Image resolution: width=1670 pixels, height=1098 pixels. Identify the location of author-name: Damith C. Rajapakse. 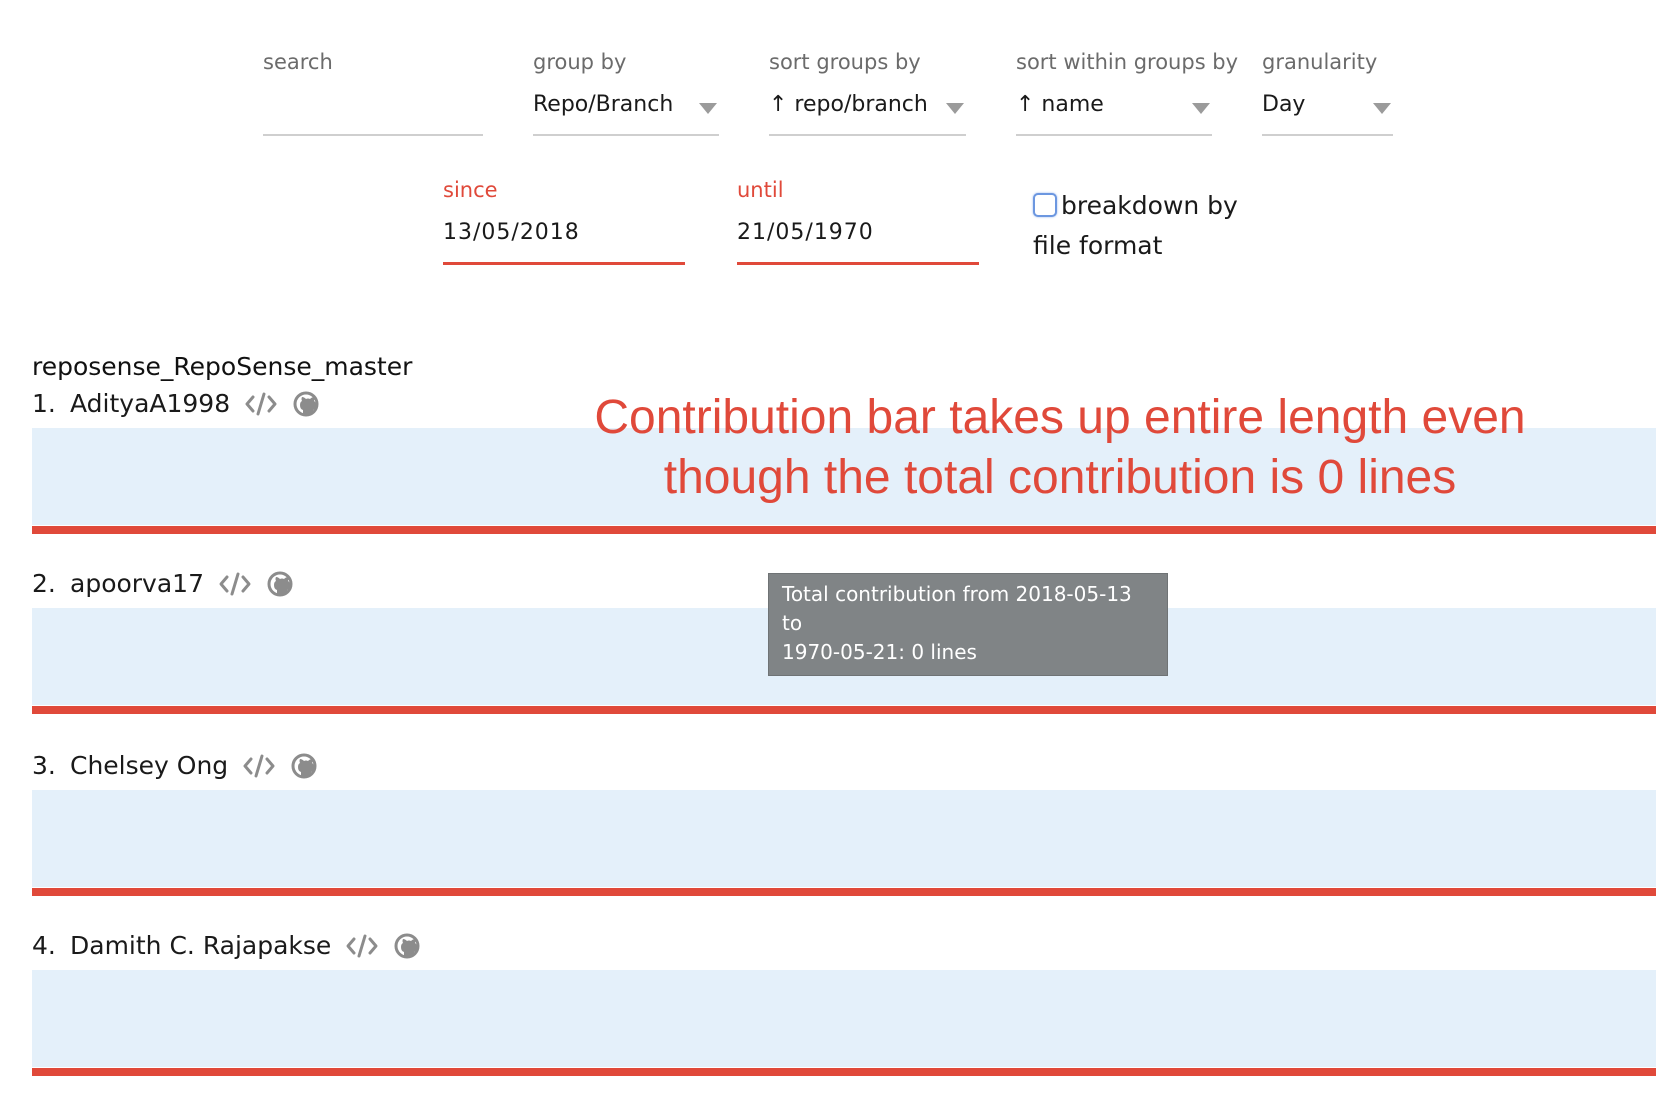
(201, 945).